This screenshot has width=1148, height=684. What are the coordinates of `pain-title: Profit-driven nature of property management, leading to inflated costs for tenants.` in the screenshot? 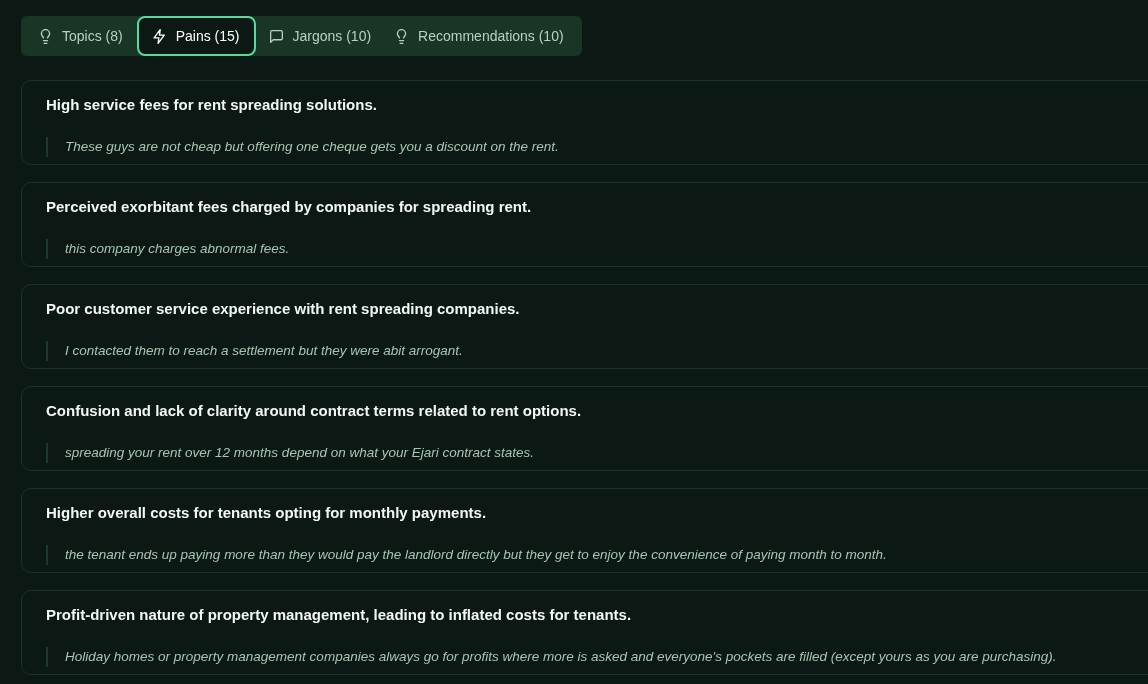 It's located at (339, 615).